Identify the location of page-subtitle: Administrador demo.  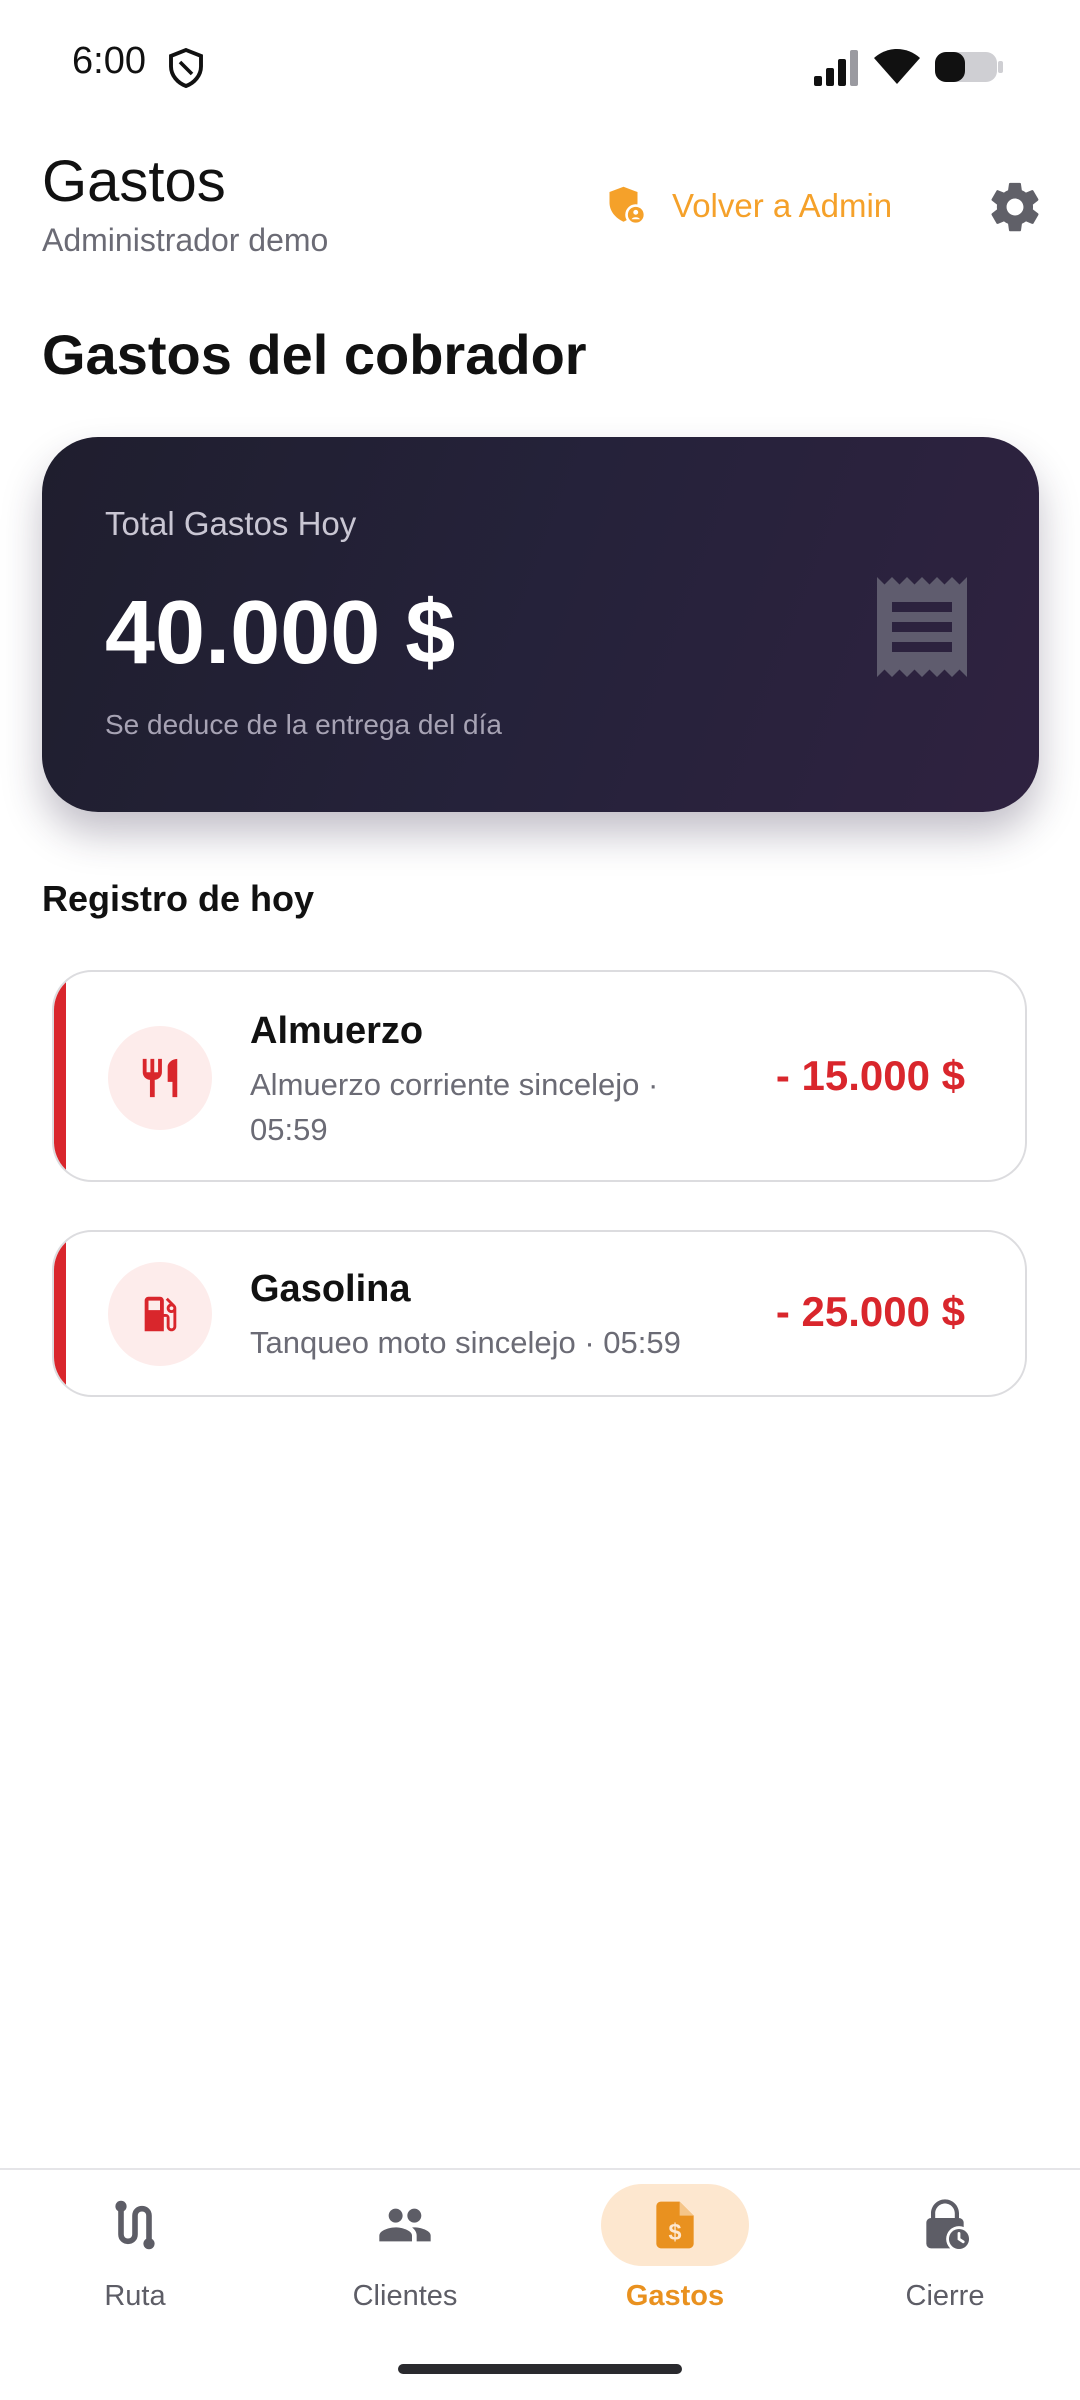
(185, 240).